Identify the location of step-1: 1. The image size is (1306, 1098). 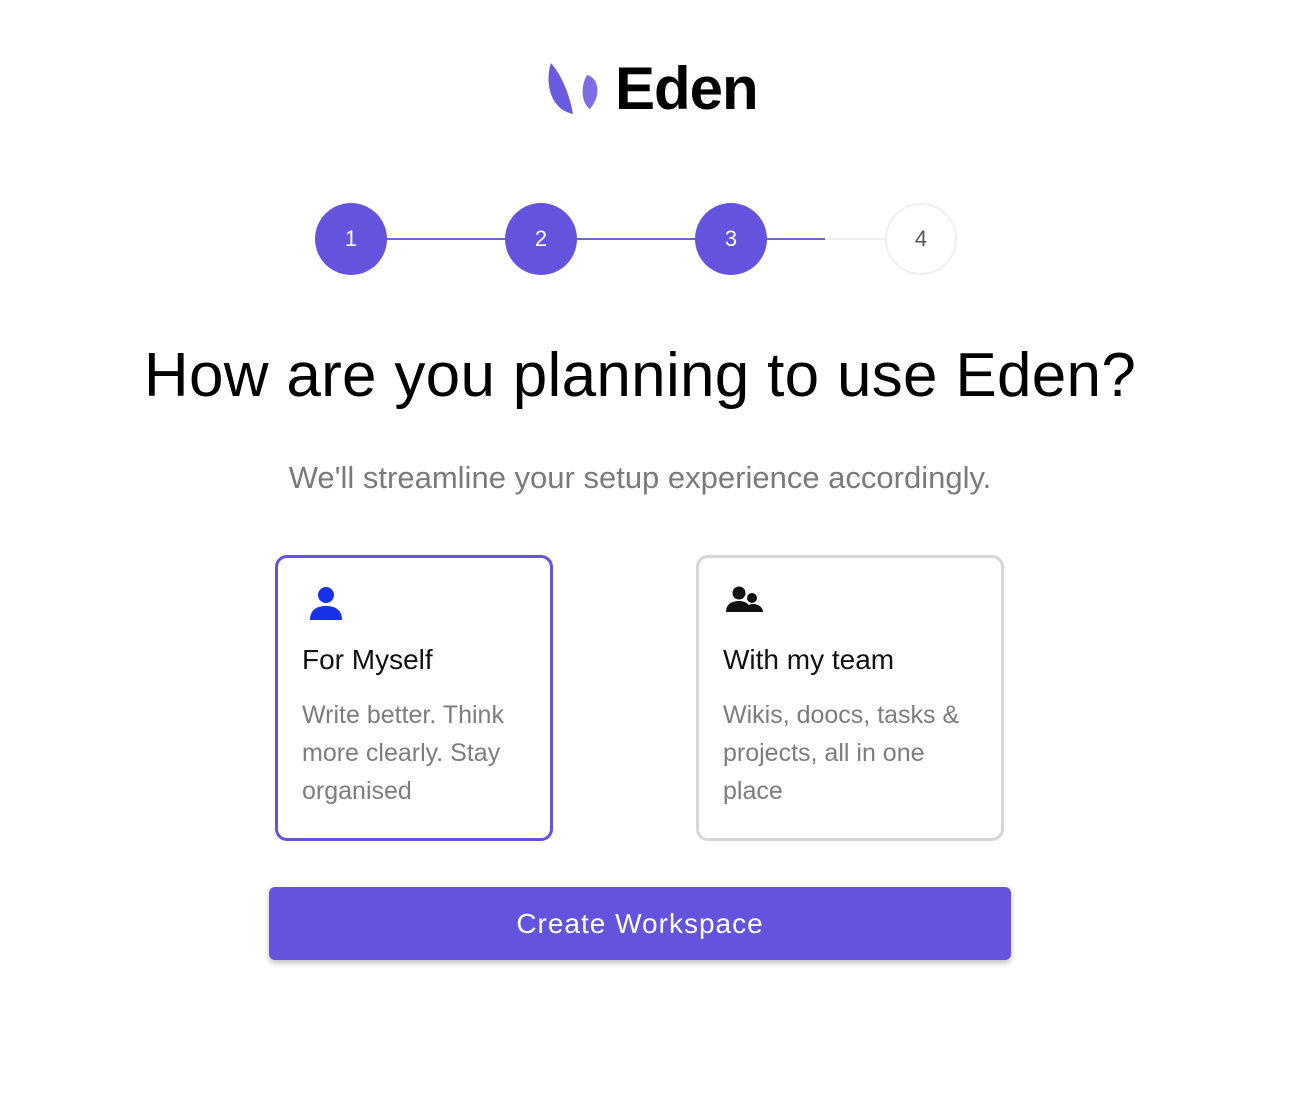
(351, 239).